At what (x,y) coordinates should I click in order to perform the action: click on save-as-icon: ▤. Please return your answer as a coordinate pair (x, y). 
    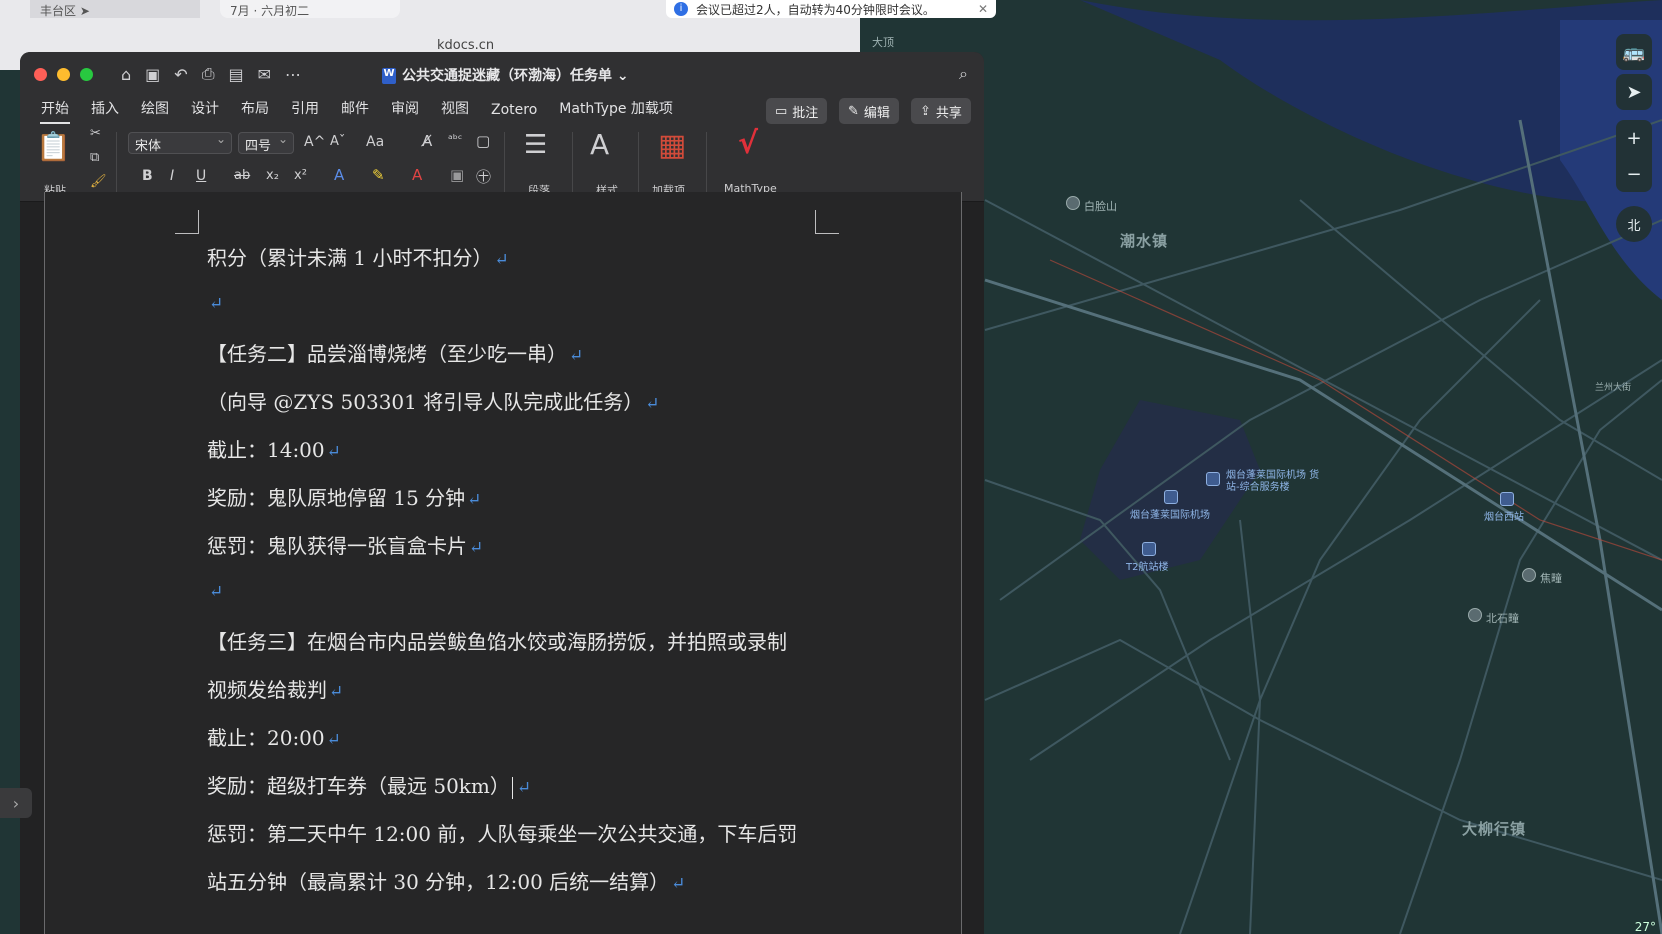
    Looking at the image, I should click on (236, 74).